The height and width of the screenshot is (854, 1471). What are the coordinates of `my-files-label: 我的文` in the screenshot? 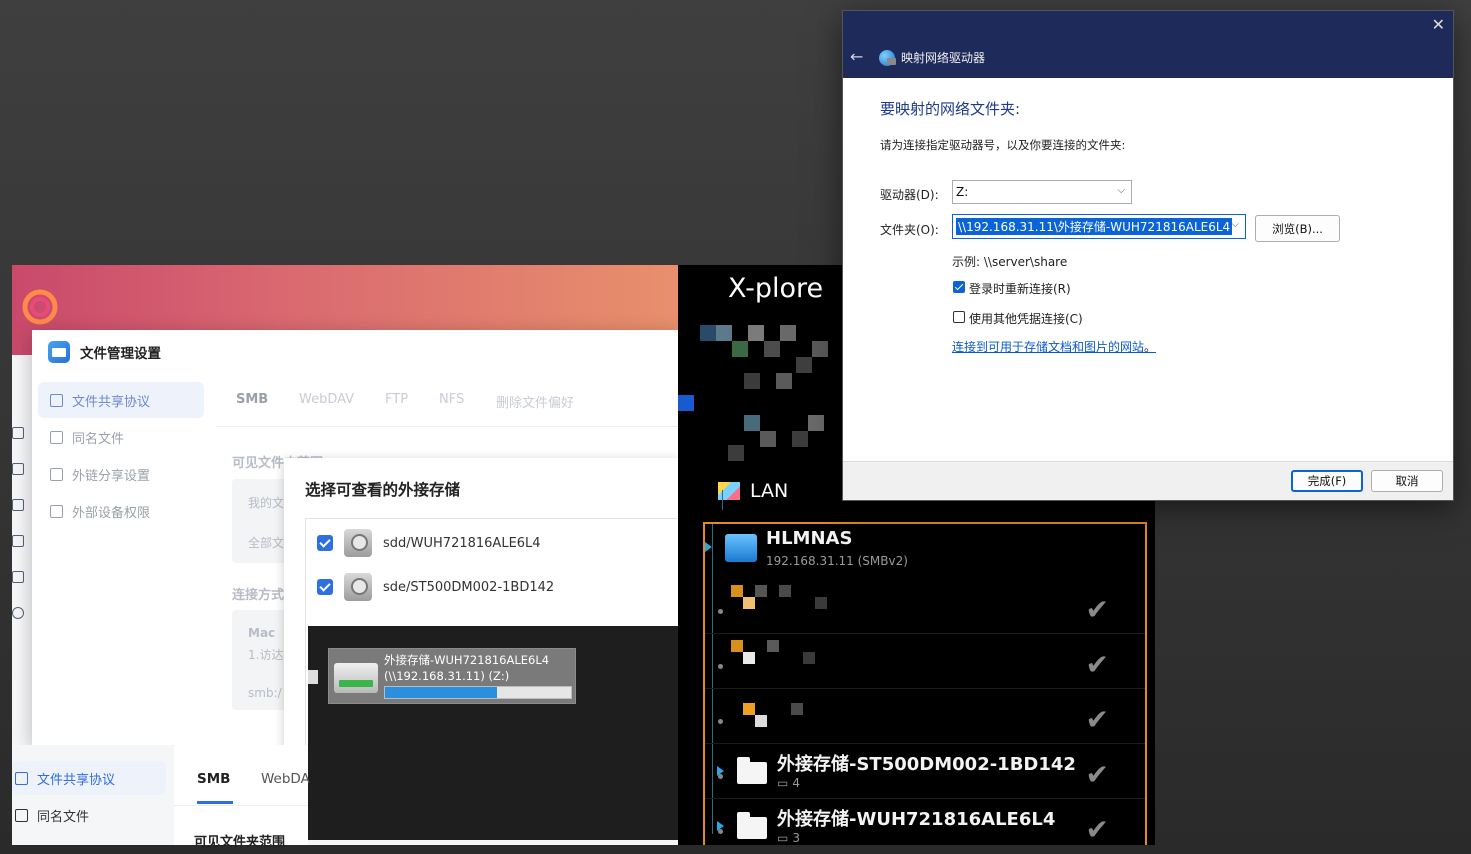 It's located at (266, 503).